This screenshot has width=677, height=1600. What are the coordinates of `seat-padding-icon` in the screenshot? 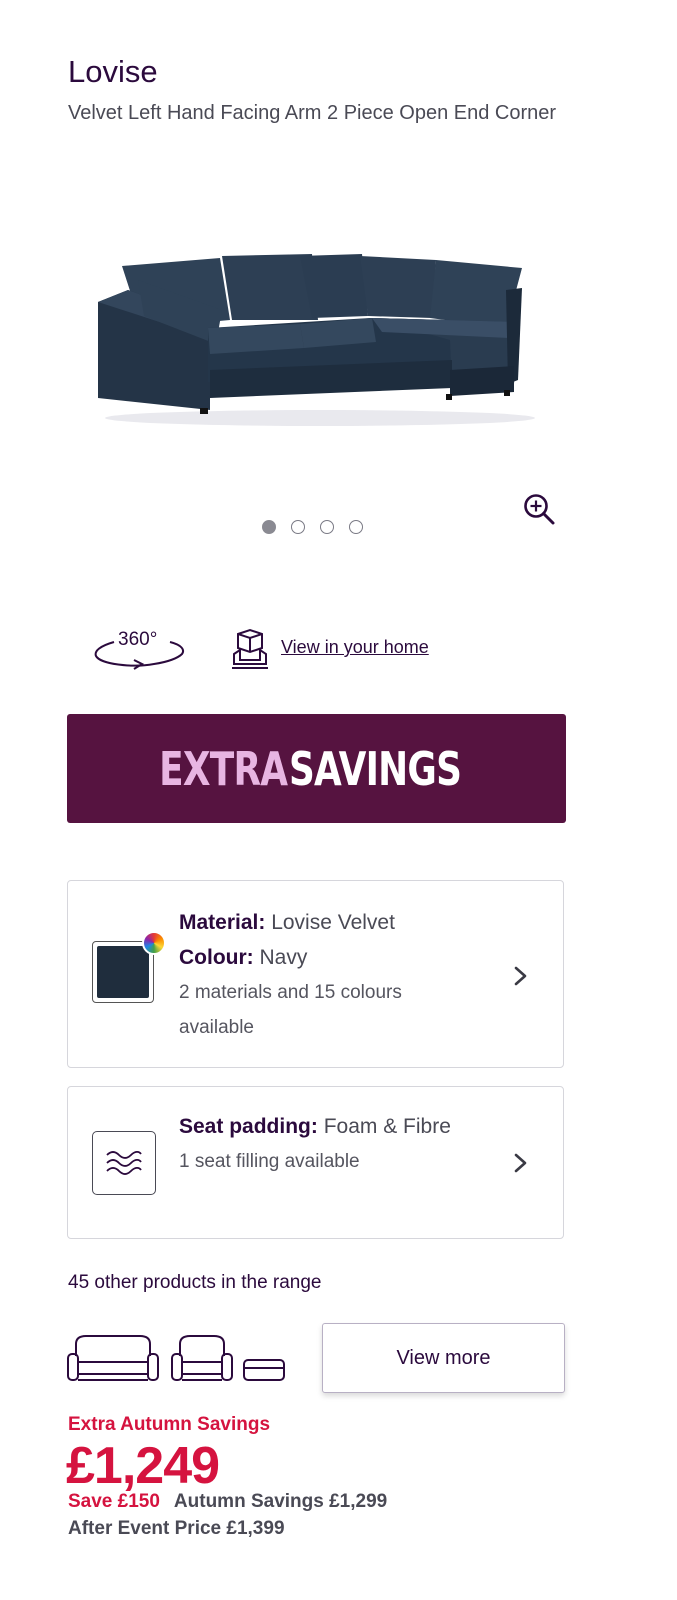 It's located at (124, 1163).